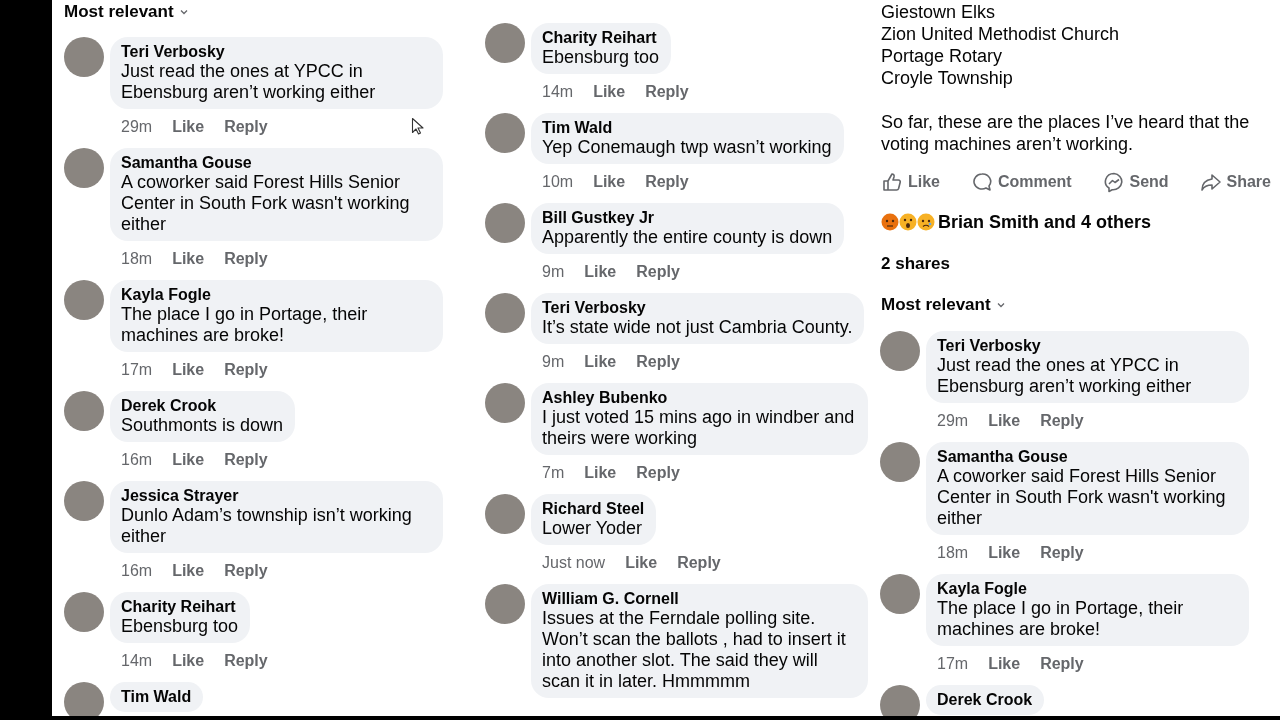 The width and height of the screenshot is (1280, 720). Describe the element at coordinates (697, 327) in the screenshot. I see `comment-text: It’s state wide not just Cambria County.` at that location.